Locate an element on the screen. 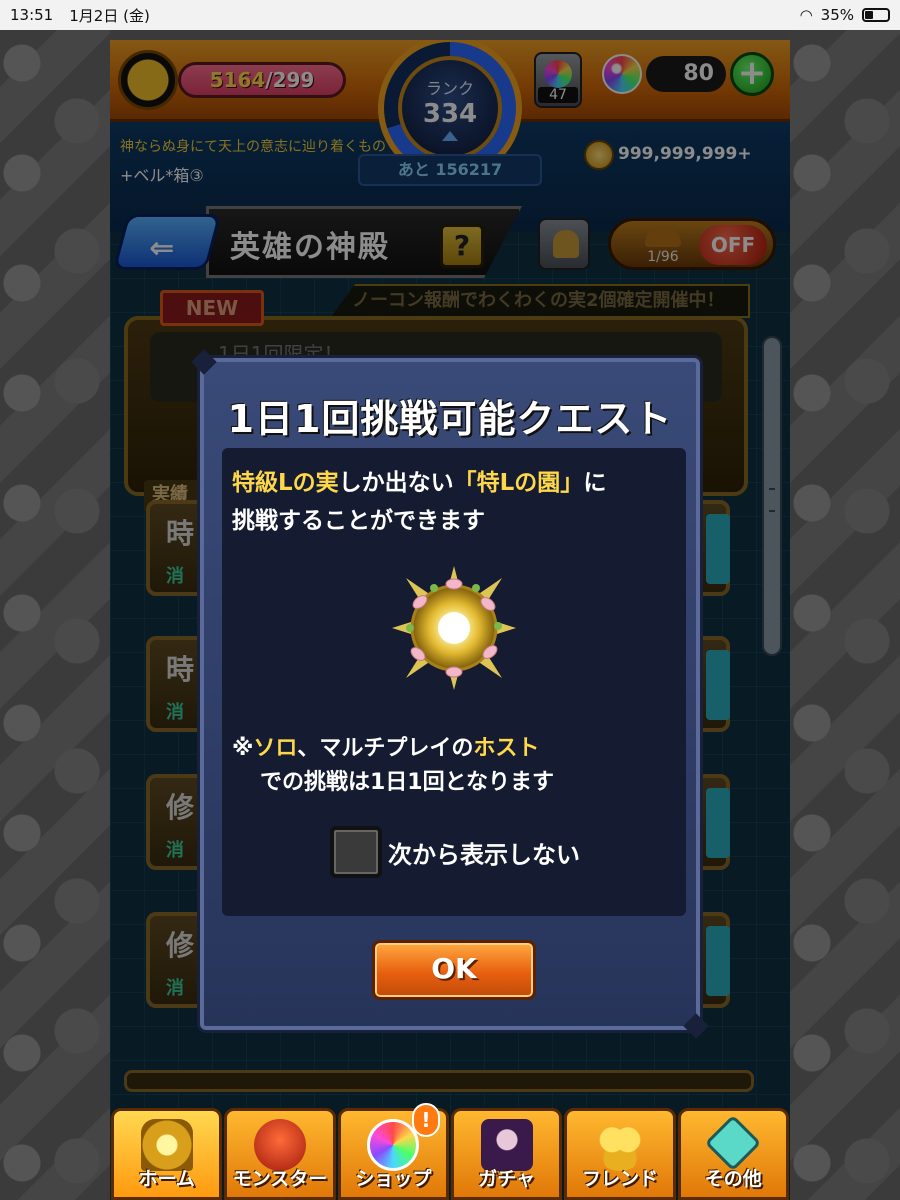 This screenshot has width=900, height=1200. tab-friend: フレンド is located at coordinates (620, 1154).